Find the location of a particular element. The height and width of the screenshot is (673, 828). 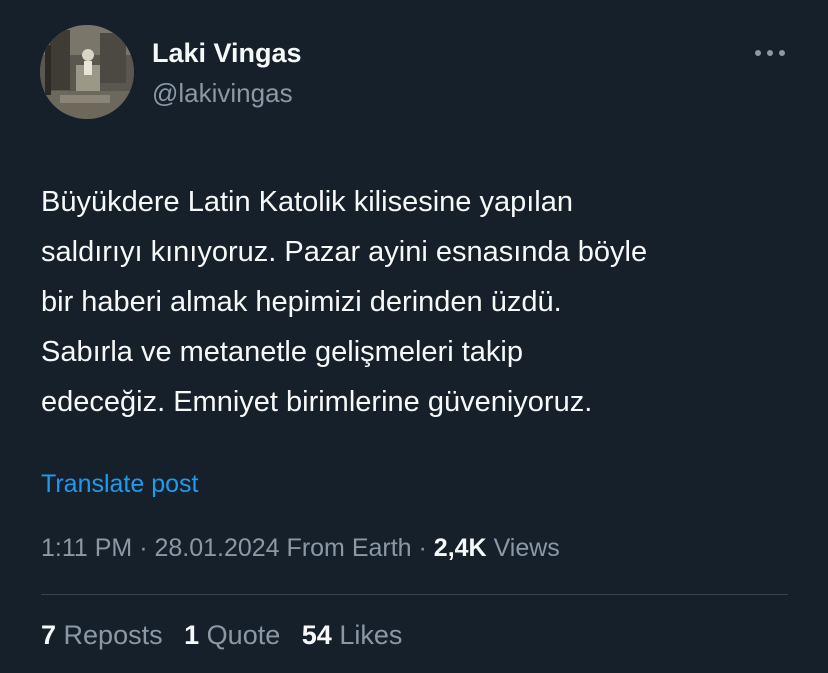

tweet-text-line: bir haberi almak hepimizi derinden üzdü. is located at coordinates (301, 302).